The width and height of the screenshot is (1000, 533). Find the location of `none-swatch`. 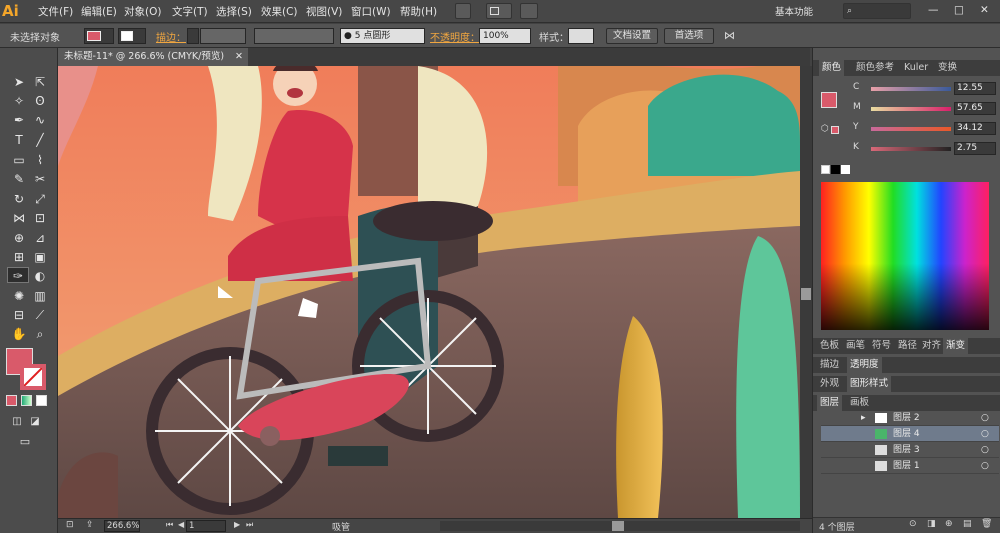

none-swatch is located at coordinates (825, 169).